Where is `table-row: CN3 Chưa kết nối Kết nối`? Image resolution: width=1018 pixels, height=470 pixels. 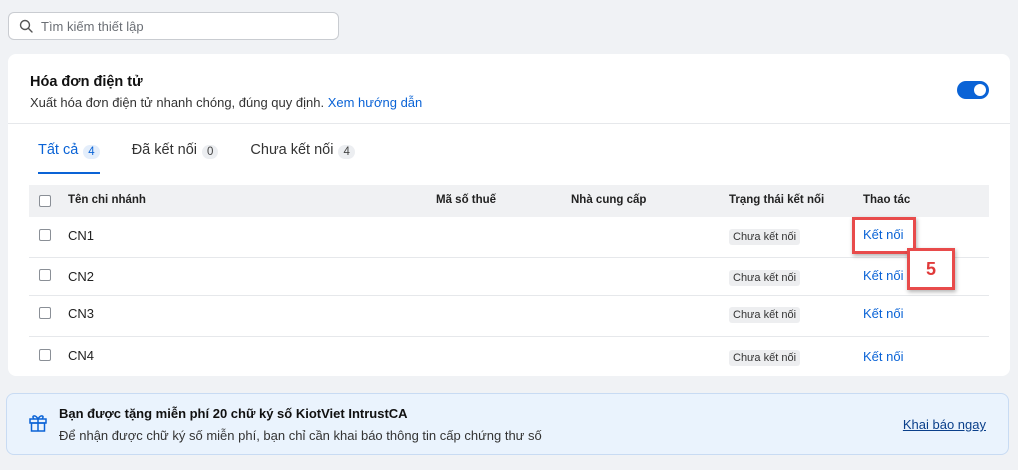 table-row: CN3 Chưa kết nối Kết nối is located at coordinates (509, 316).